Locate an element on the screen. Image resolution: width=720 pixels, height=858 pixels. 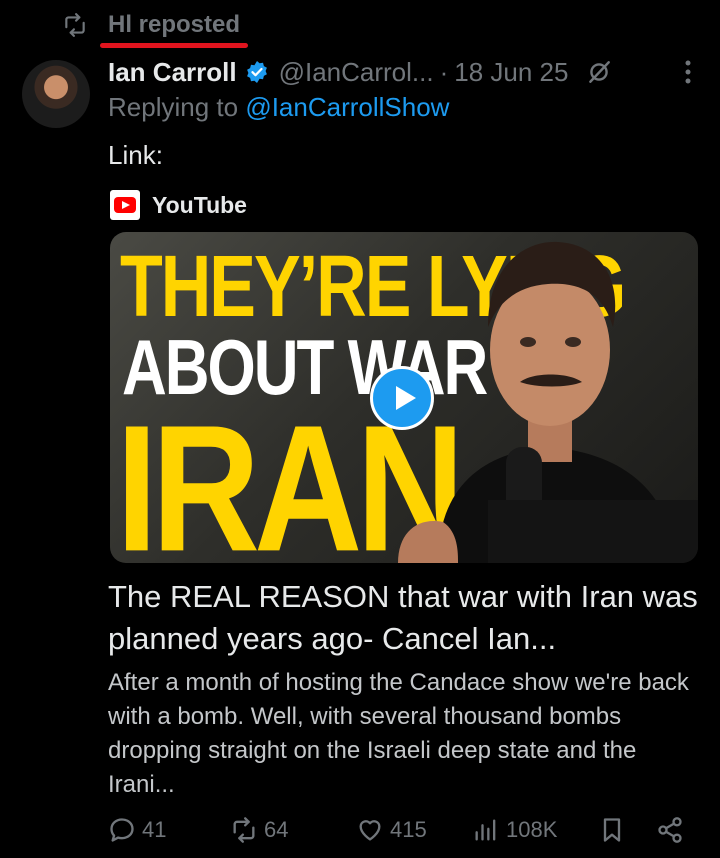
share-button is located at coordinates (673, 830).